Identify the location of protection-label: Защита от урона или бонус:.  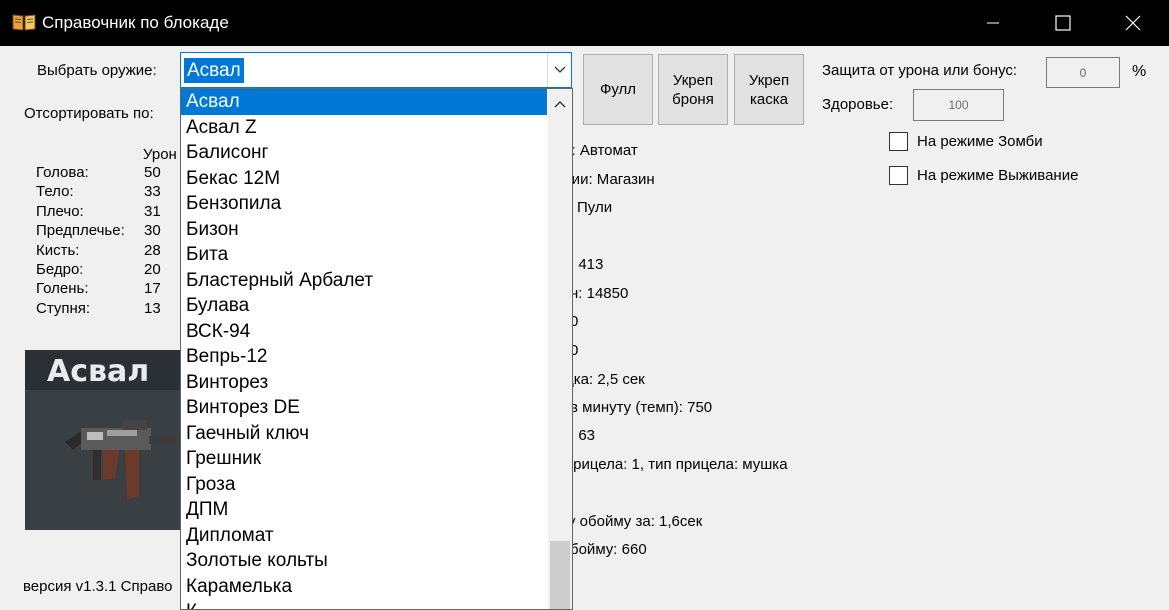
(920, 70).